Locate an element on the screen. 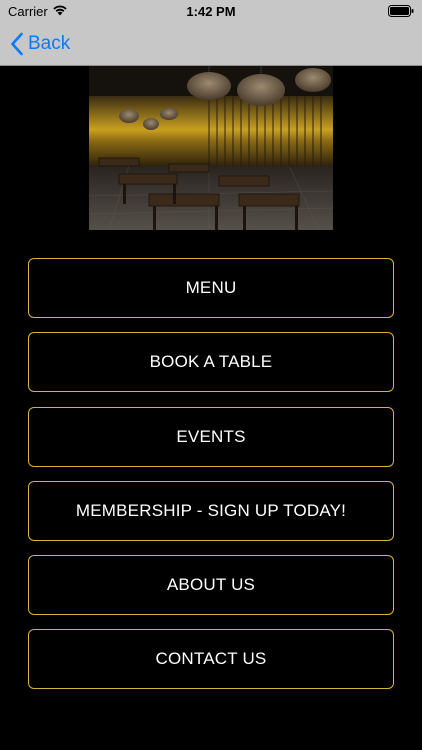 This screenshot has height=750, width=422. contact-us-button: CONTACT US is located at coordinates (211, 659).